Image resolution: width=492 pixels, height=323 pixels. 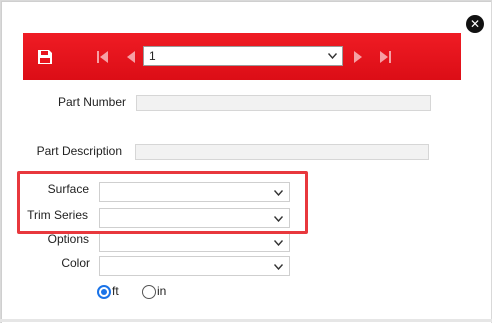 I want to click on close-button: ✕, so click(x=475, y=24).